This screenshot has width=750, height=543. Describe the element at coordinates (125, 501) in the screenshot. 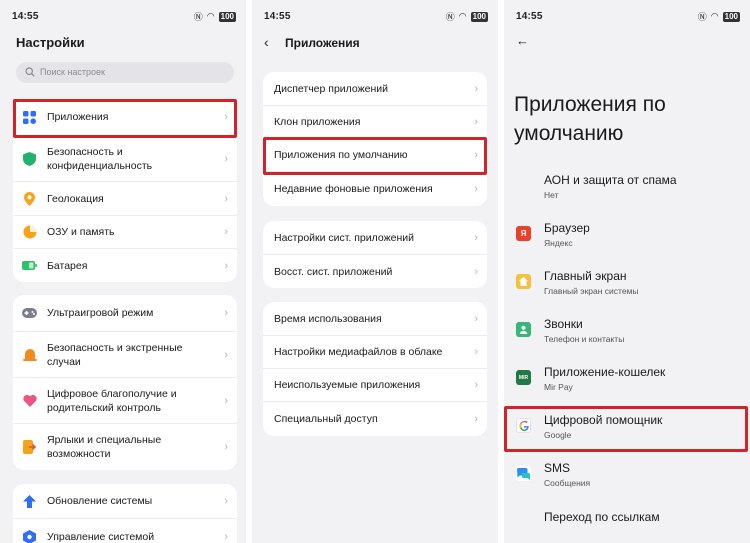

I see `settings-item-system-update: Обновление системы ›` at that location.